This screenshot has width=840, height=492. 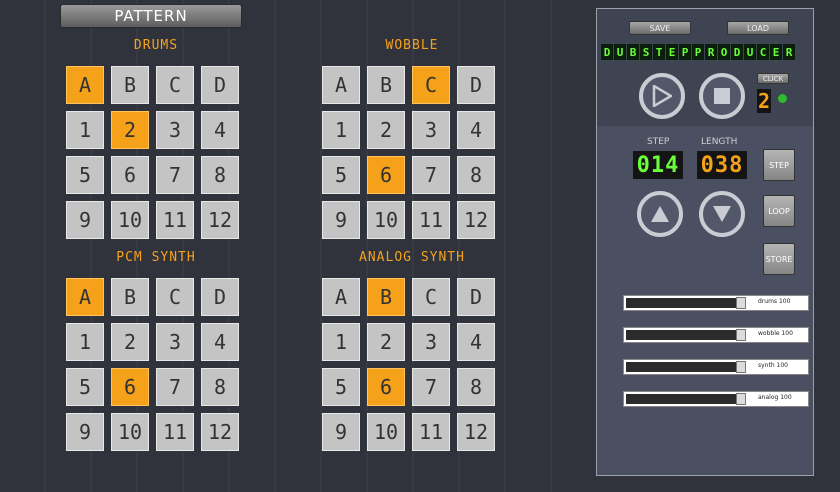 What do you see at coordinates (716, 335) in the screenshot?
I see `volume-slider: wobble 100` at bounding box center [716, 335].